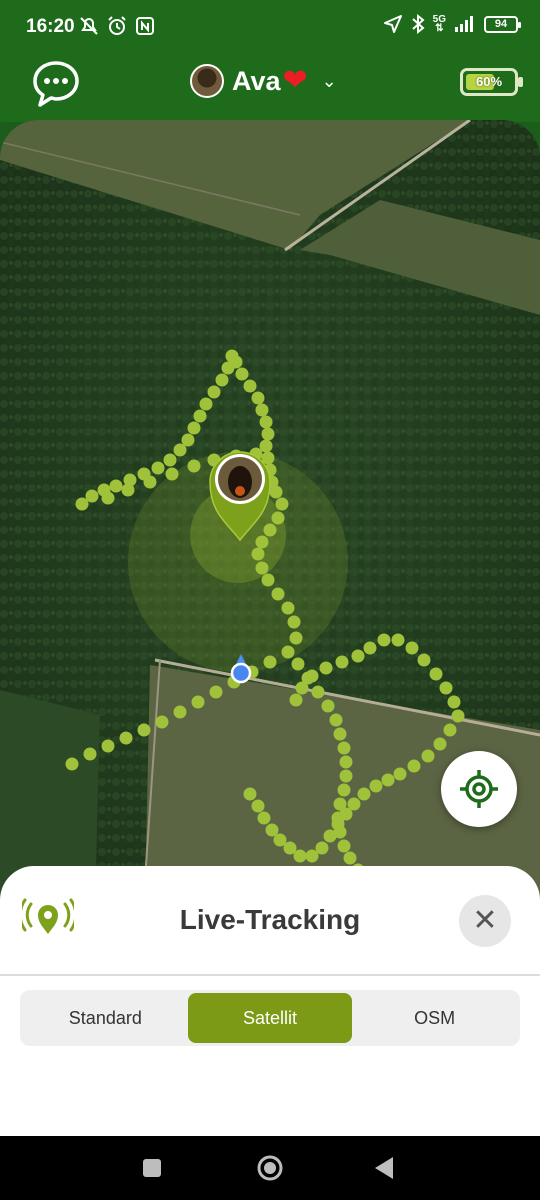 This screenshot has height=1200, width=540. I want to click on close-button: ✕, so click(485, 921).